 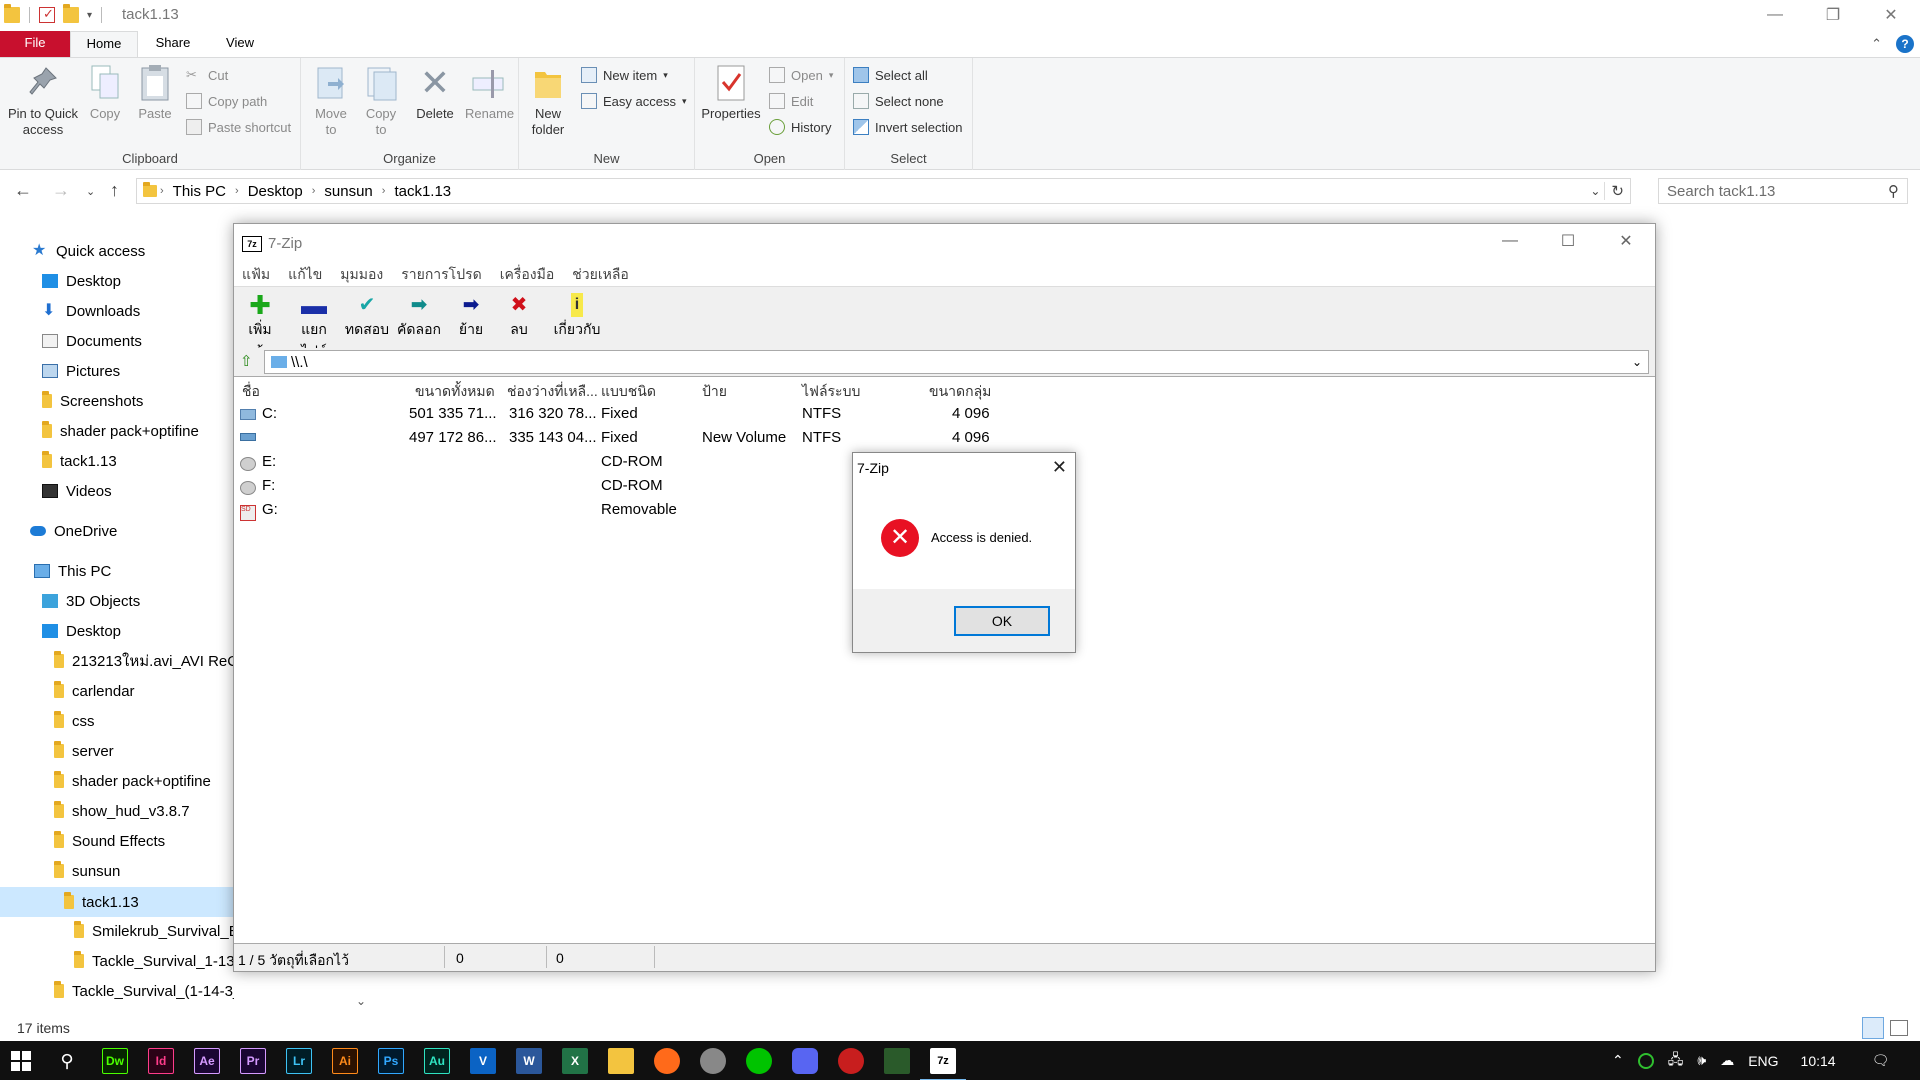 I want to click on copy-to-button: Copy to, so click(x=381, y=101).